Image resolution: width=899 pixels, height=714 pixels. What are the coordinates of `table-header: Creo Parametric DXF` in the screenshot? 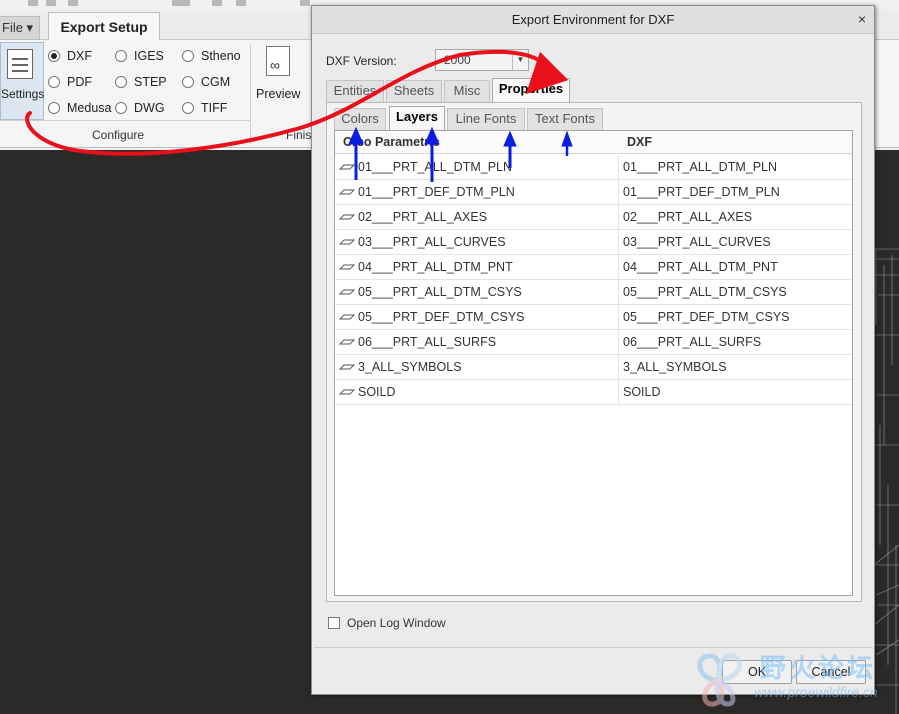 It's located at (593, 142).